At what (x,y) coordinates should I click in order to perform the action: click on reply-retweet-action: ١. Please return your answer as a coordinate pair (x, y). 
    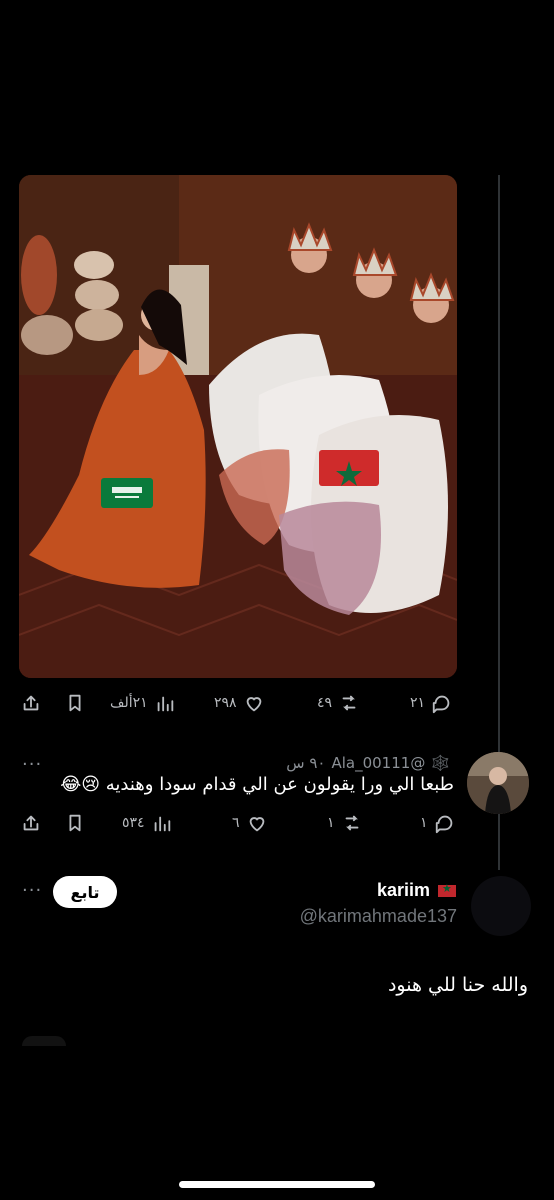
    Looking at the image, I should click on (345, 823).